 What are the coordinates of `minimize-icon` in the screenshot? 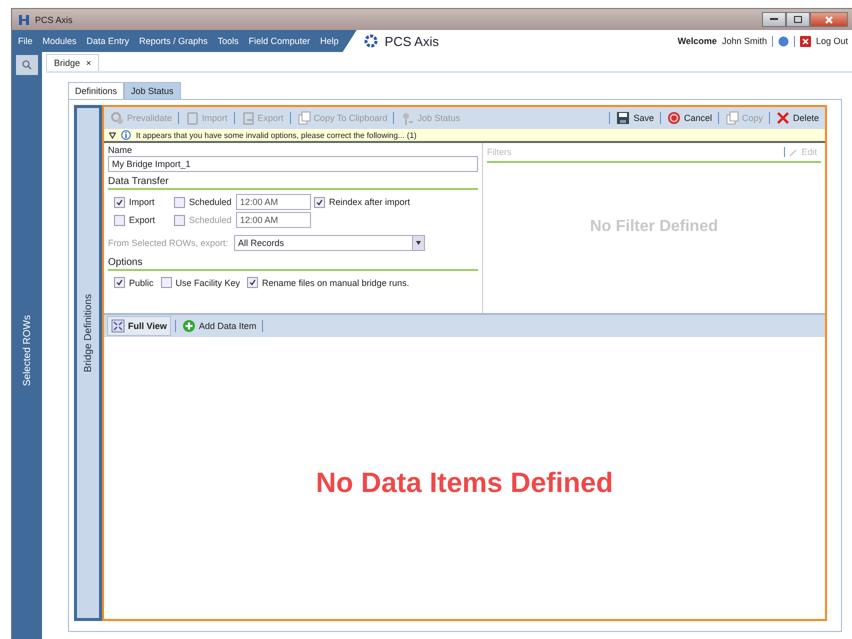 It's located at (774, 19).